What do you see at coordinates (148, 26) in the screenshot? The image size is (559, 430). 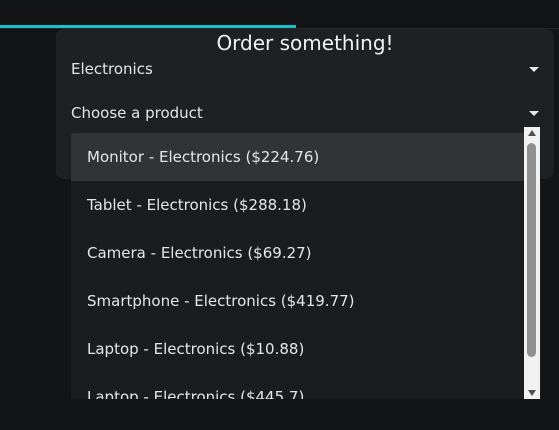 I see `loading-progress-fill` at bounding box center [148, 26].